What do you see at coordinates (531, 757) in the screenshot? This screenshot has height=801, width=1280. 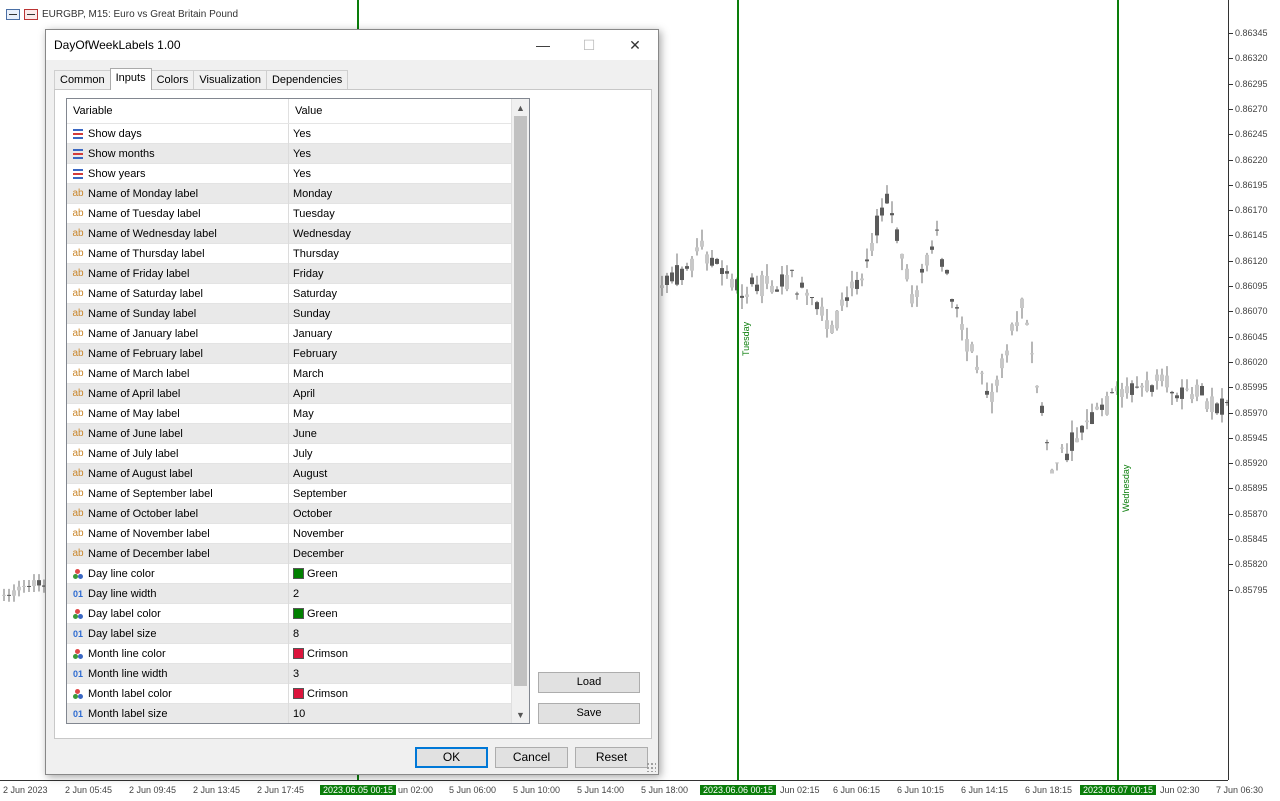 I see `cancel-button: Cancel` at bounding box center [531, 757].